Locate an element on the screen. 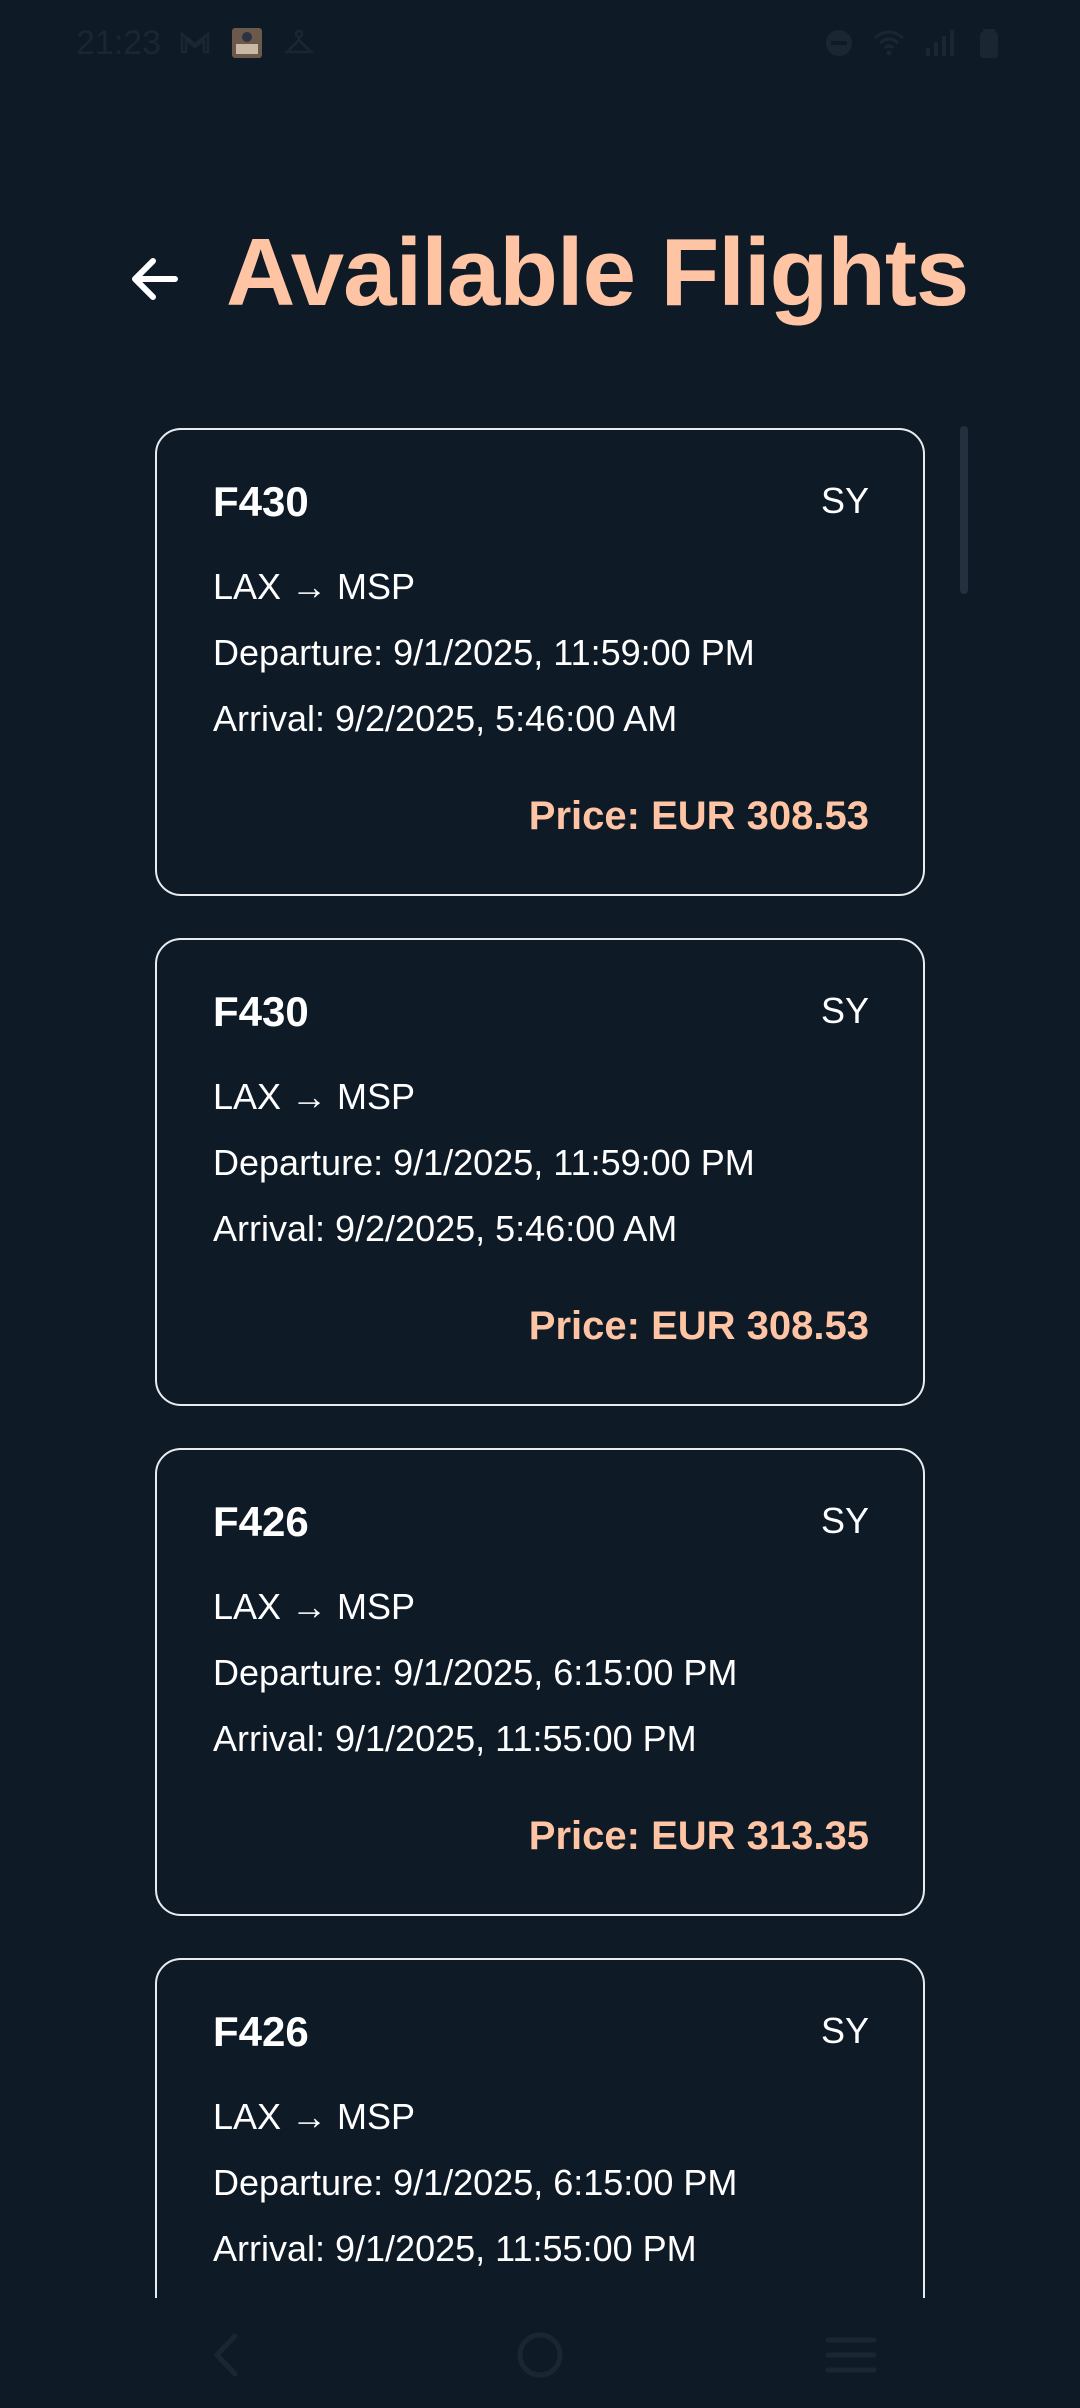  back-button is located at coordinates (155, 279).